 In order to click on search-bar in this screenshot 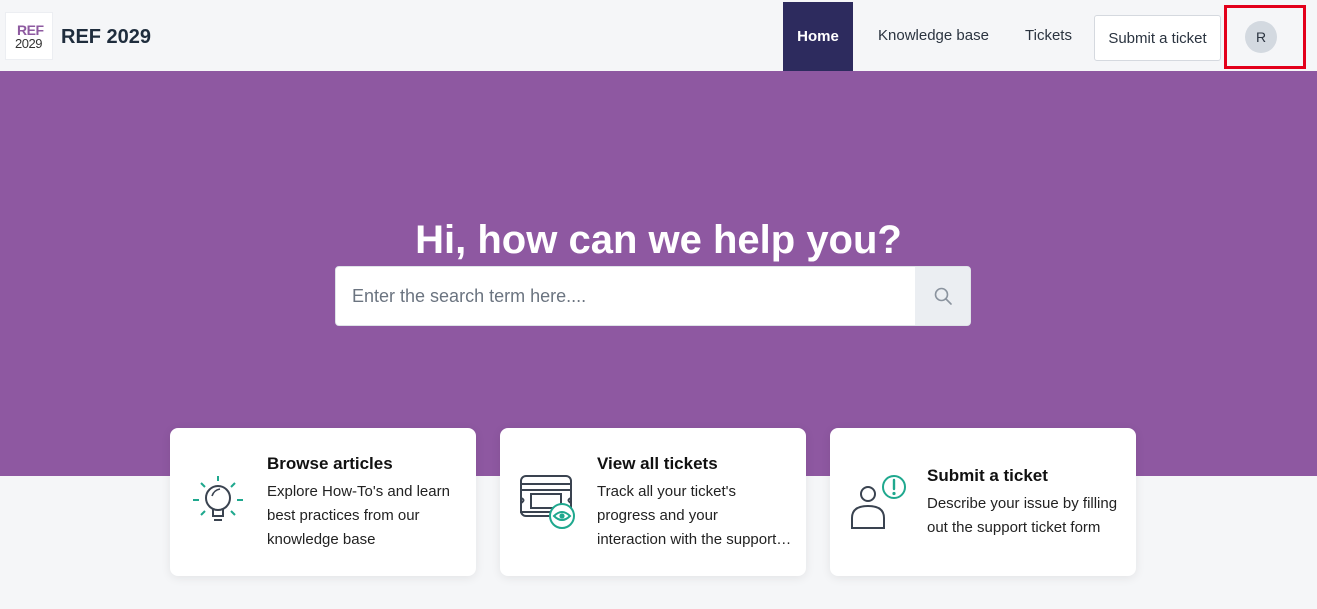, I will do `click(653, 296)`.